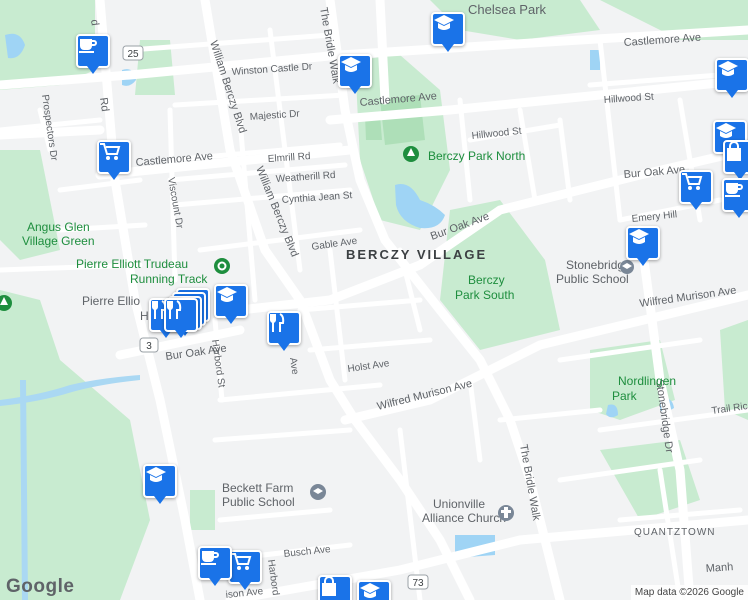  Describe the element at coordinates (40, 586) in the screenshot. I see `google-logo: Google` at that location.